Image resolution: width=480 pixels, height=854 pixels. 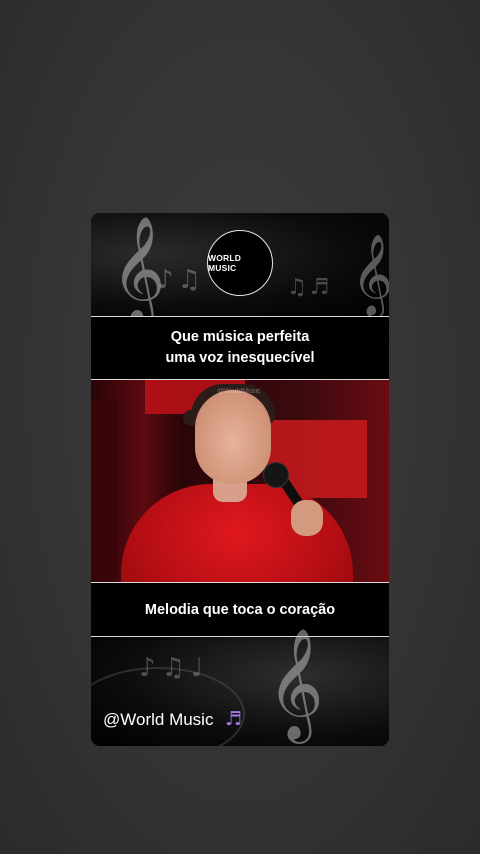 I want to click on caption-top-line1: Que música perfeita, so click(x=240, y=337).